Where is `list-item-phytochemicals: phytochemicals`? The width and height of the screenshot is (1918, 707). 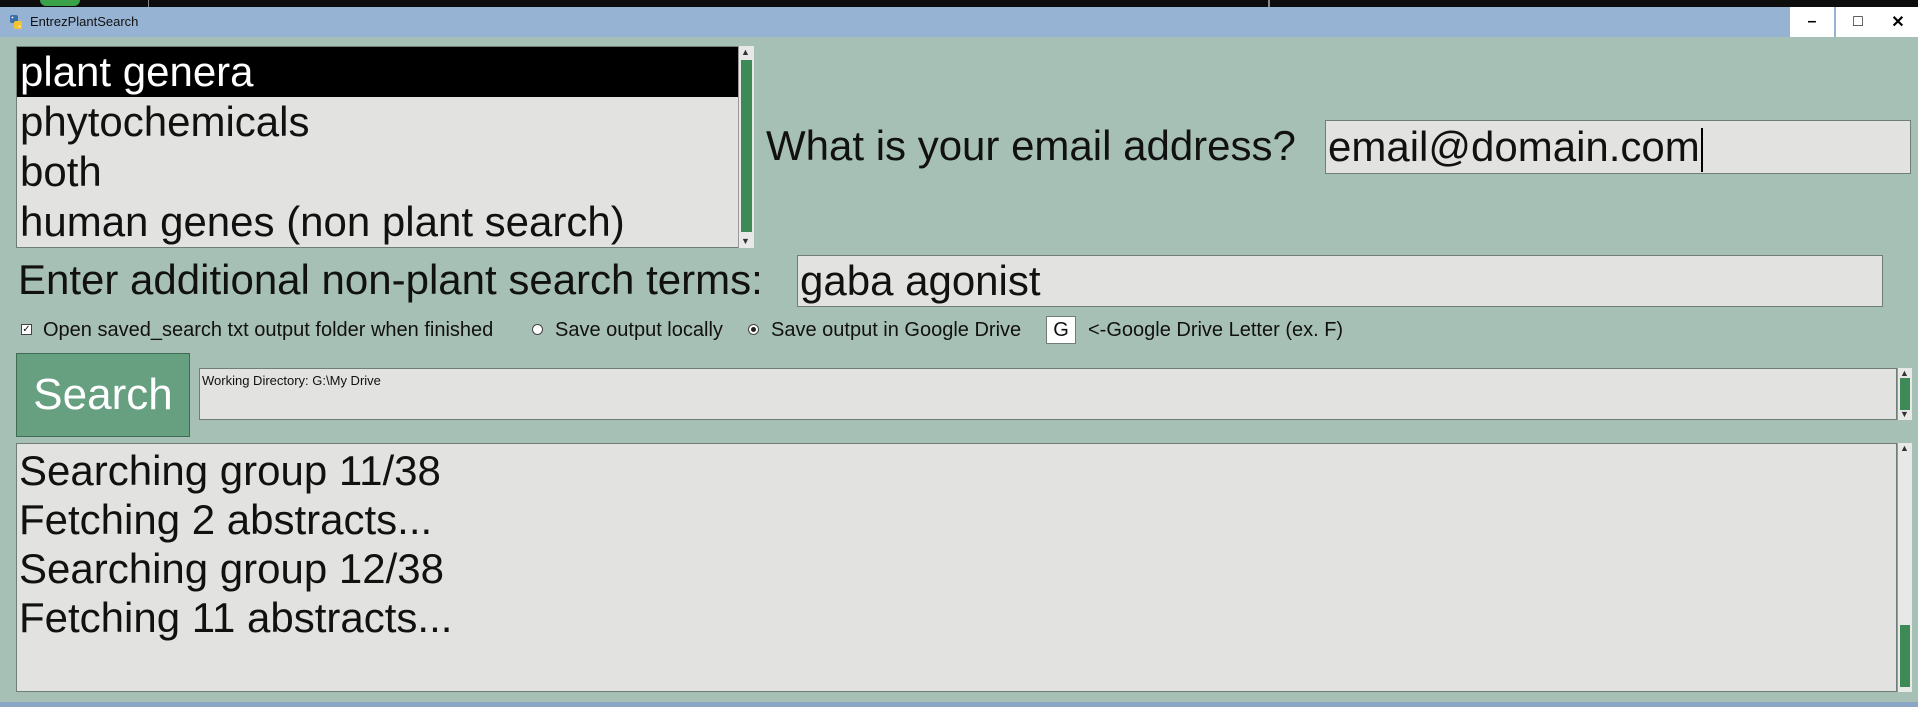 list-item-phytochemicals: phytochemicals is located at coordinates (385, 122).